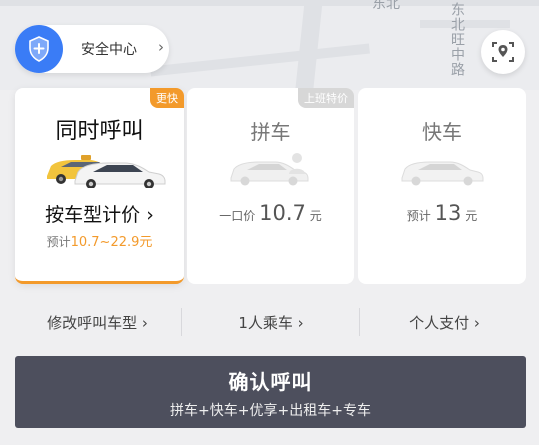 The width and height of the screenshot is (539, 445). I want to click on estimated-price: 预计10.7~22.9元, so click(99, 240).